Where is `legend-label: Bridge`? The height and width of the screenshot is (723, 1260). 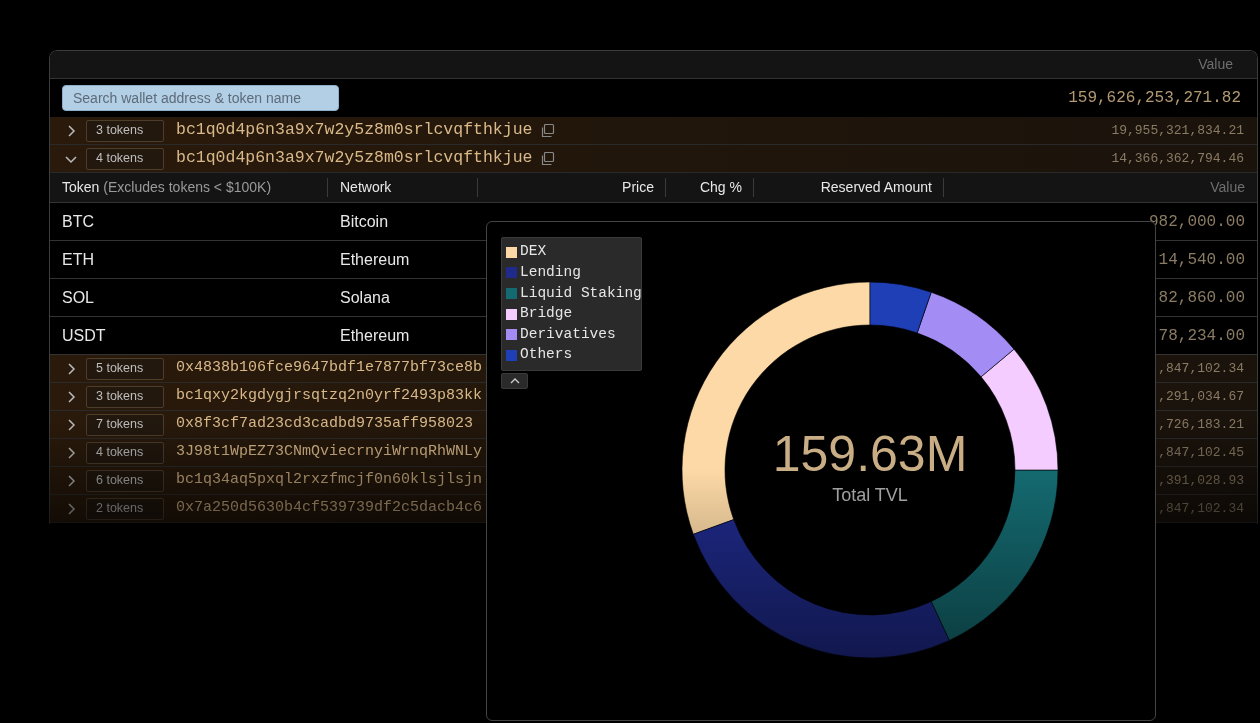
legend-label: Bridge is located at coordinates (546, 314).